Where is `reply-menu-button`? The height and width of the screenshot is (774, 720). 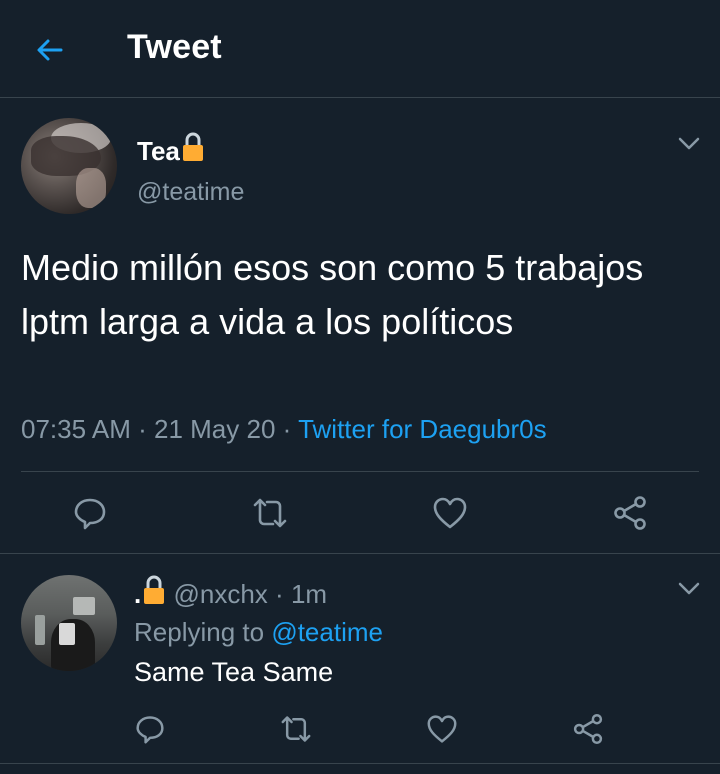 reply-menu-button is located at coordinates (689, 589).